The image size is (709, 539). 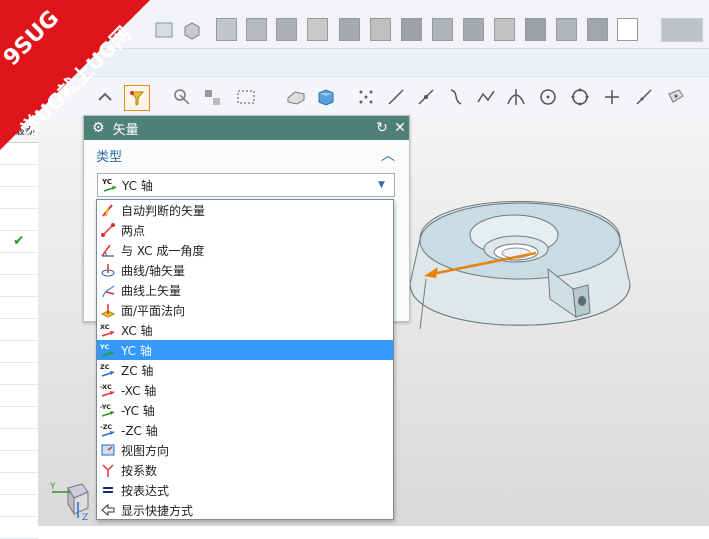 What do you see at coordinates (245, 350) in the screenshot?
I see `dropdown-item: YC YC 轴` at bounding box center [245, 350].